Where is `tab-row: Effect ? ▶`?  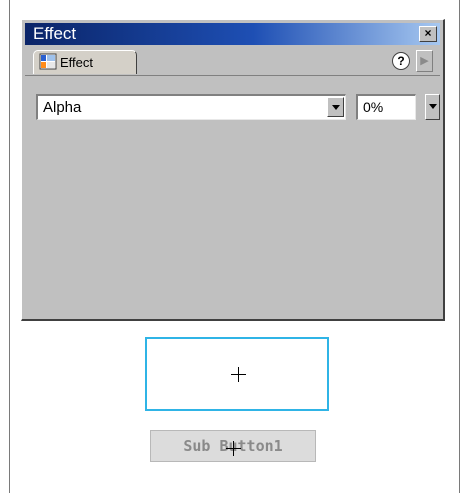 tab-row: Effect ? ▶ is located at coordinates (232, 61).